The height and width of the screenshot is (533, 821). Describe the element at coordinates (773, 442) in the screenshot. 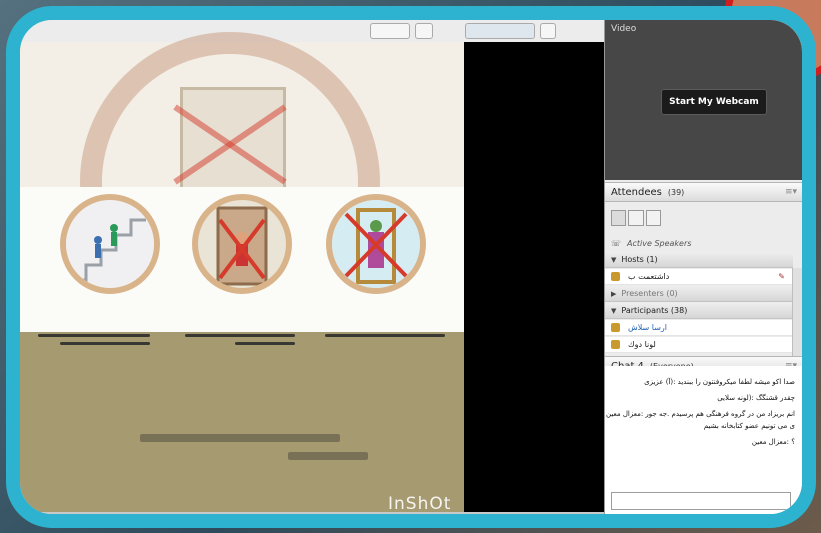

I see `chat-message: ؟ :معزال معین` at that location.